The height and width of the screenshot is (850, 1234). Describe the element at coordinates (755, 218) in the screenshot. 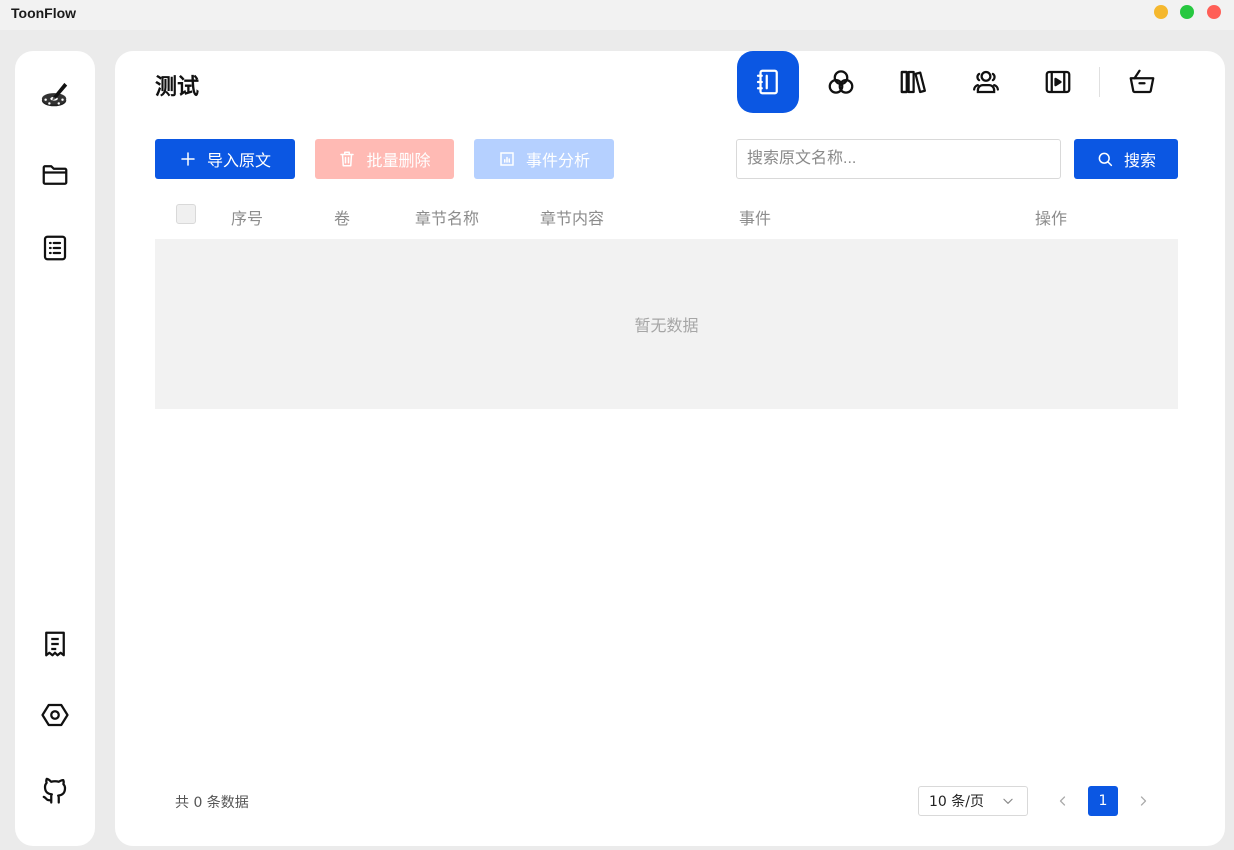

I see `column-header-events: 事件` at that location.